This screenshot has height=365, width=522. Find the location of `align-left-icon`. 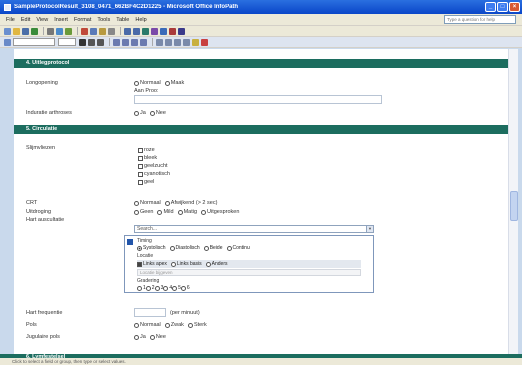

align-left-icon is located at coordinates (116, 42).